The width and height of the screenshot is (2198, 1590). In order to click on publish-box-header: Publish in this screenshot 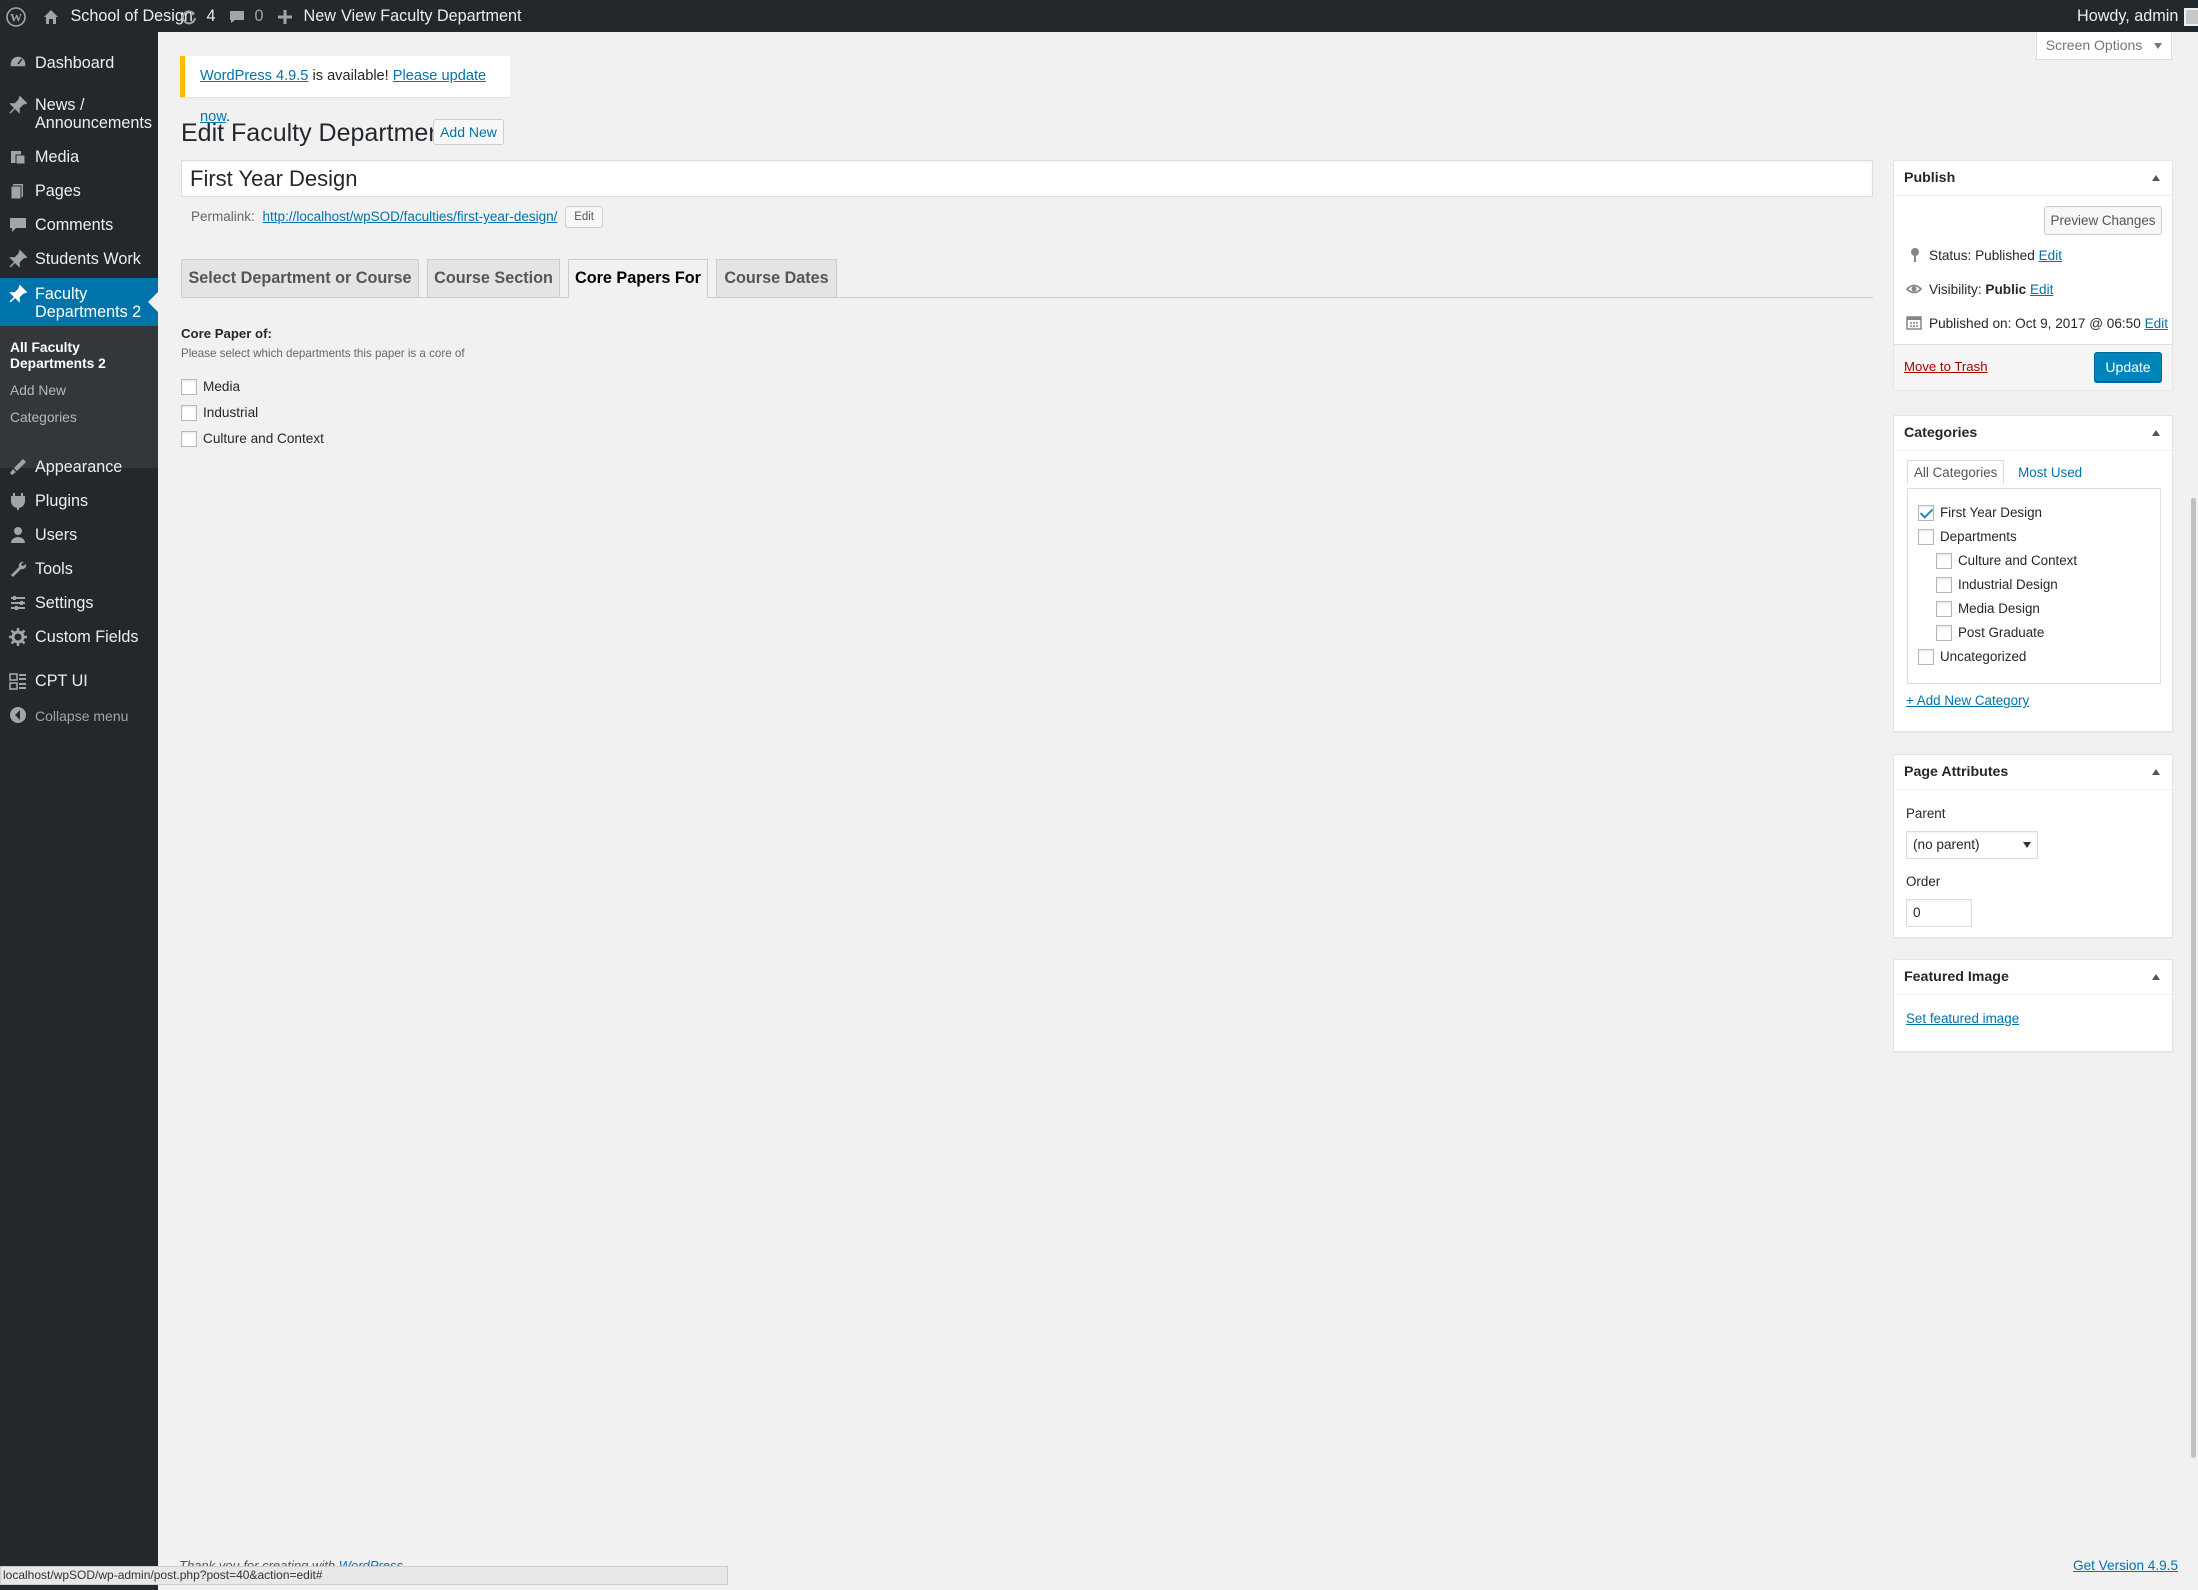, I will do `click(2033, 178)`.